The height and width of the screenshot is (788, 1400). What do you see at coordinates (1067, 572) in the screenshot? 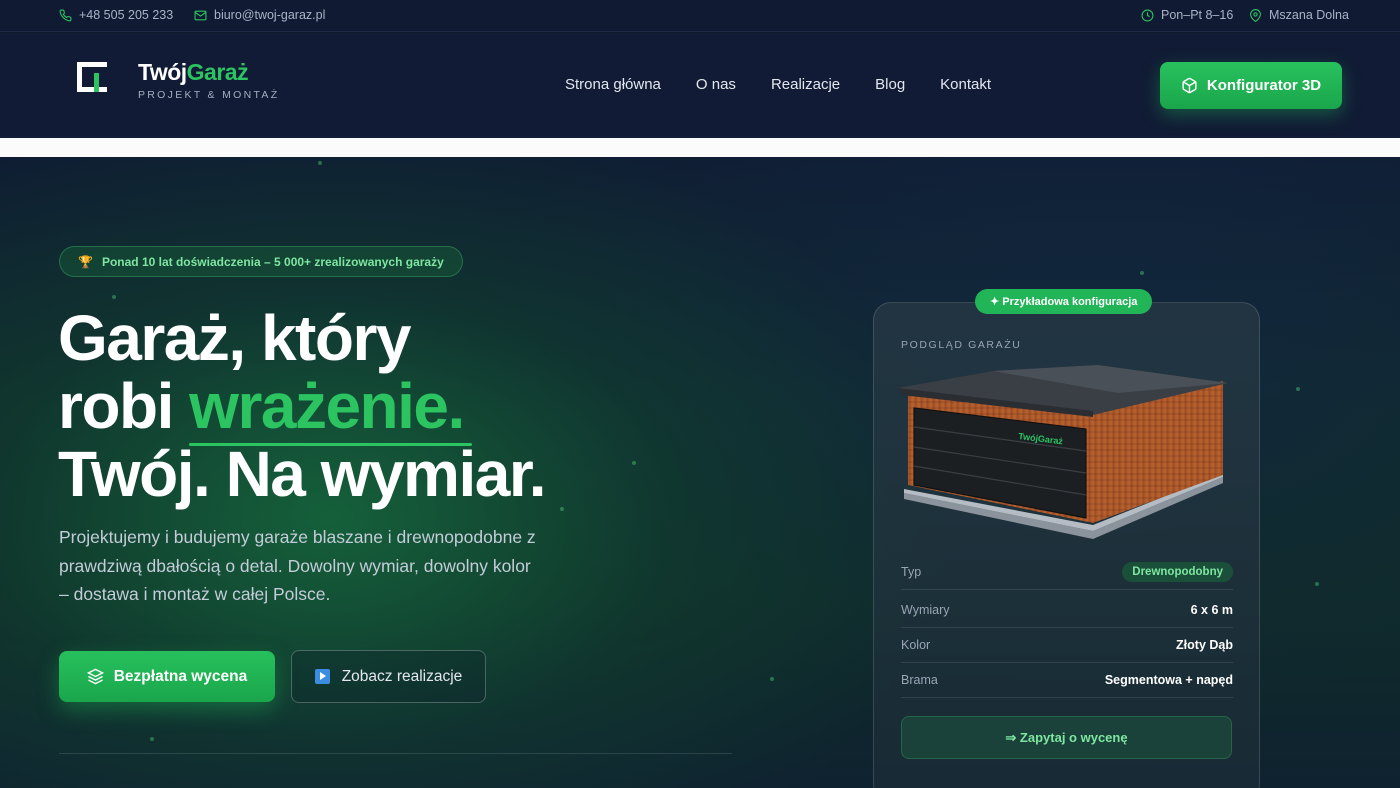
I see `spec-row-type: Typ Drewnopodobny` at bounding box center [1067, 572].